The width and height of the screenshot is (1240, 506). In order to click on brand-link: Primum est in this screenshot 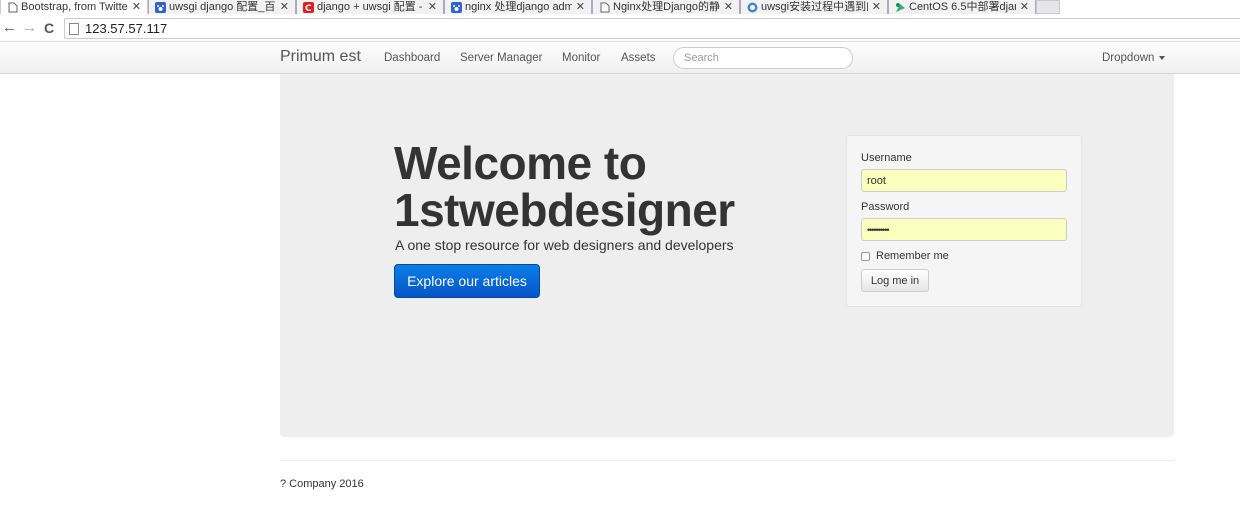, I will do `click(320, 57)`.